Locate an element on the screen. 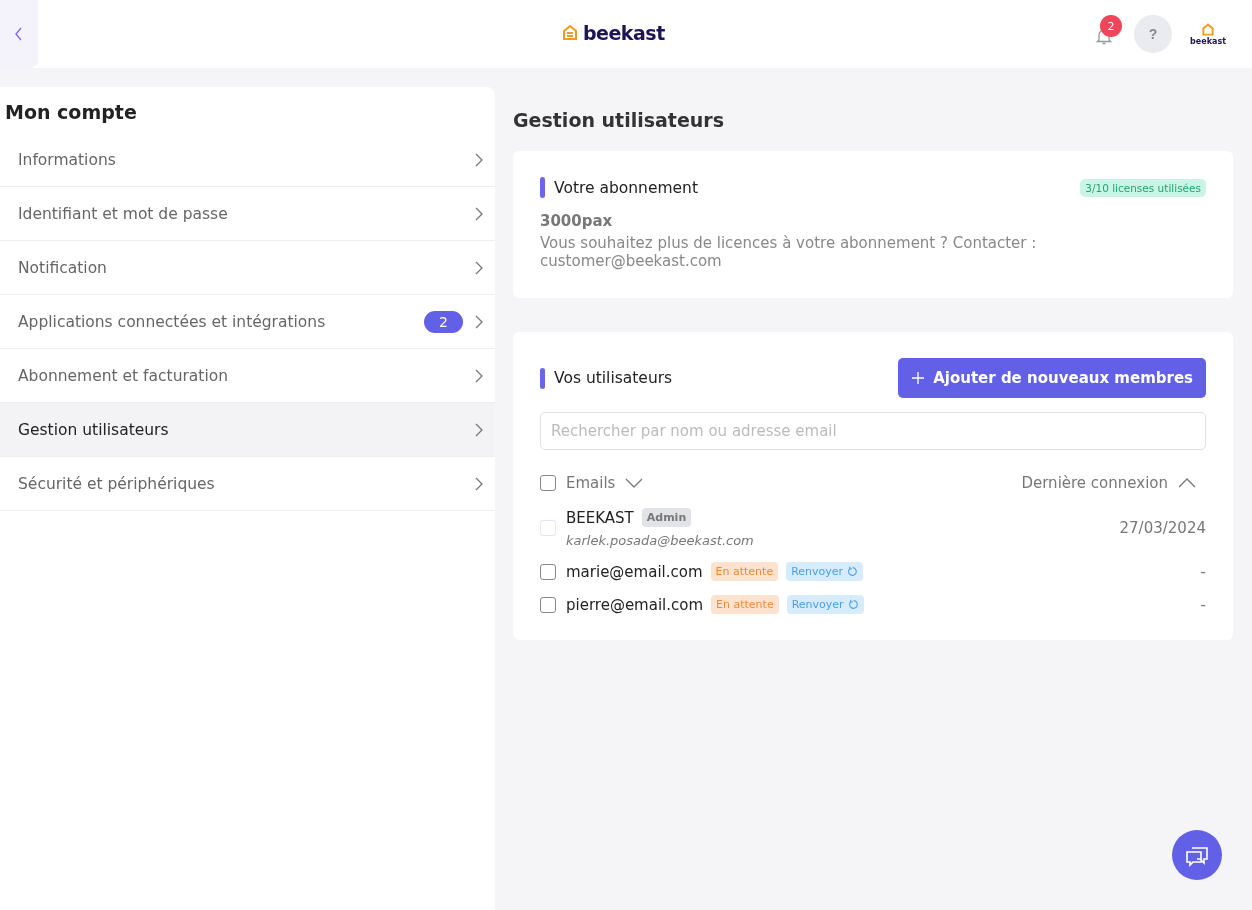  sidebar-title: Mon compte is located at coordinates (71, 112).